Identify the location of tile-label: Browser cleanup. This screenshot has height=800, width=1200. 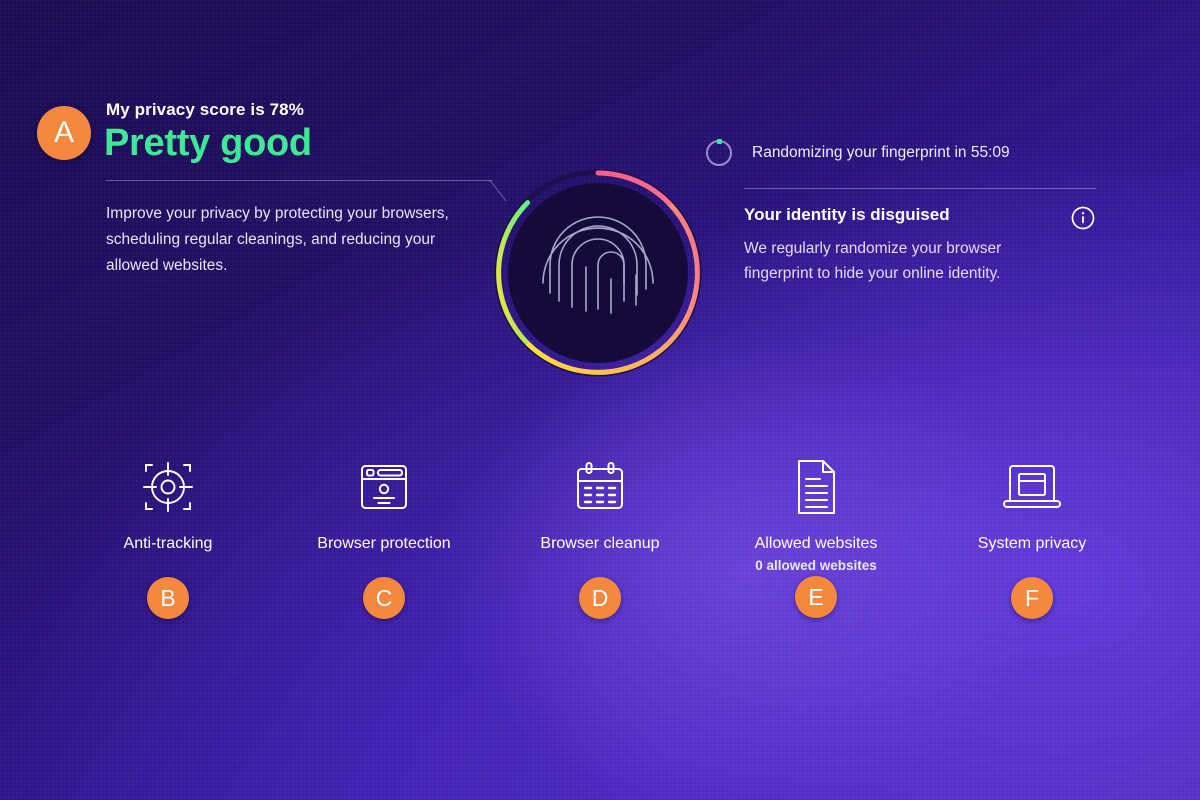
(600, 543).